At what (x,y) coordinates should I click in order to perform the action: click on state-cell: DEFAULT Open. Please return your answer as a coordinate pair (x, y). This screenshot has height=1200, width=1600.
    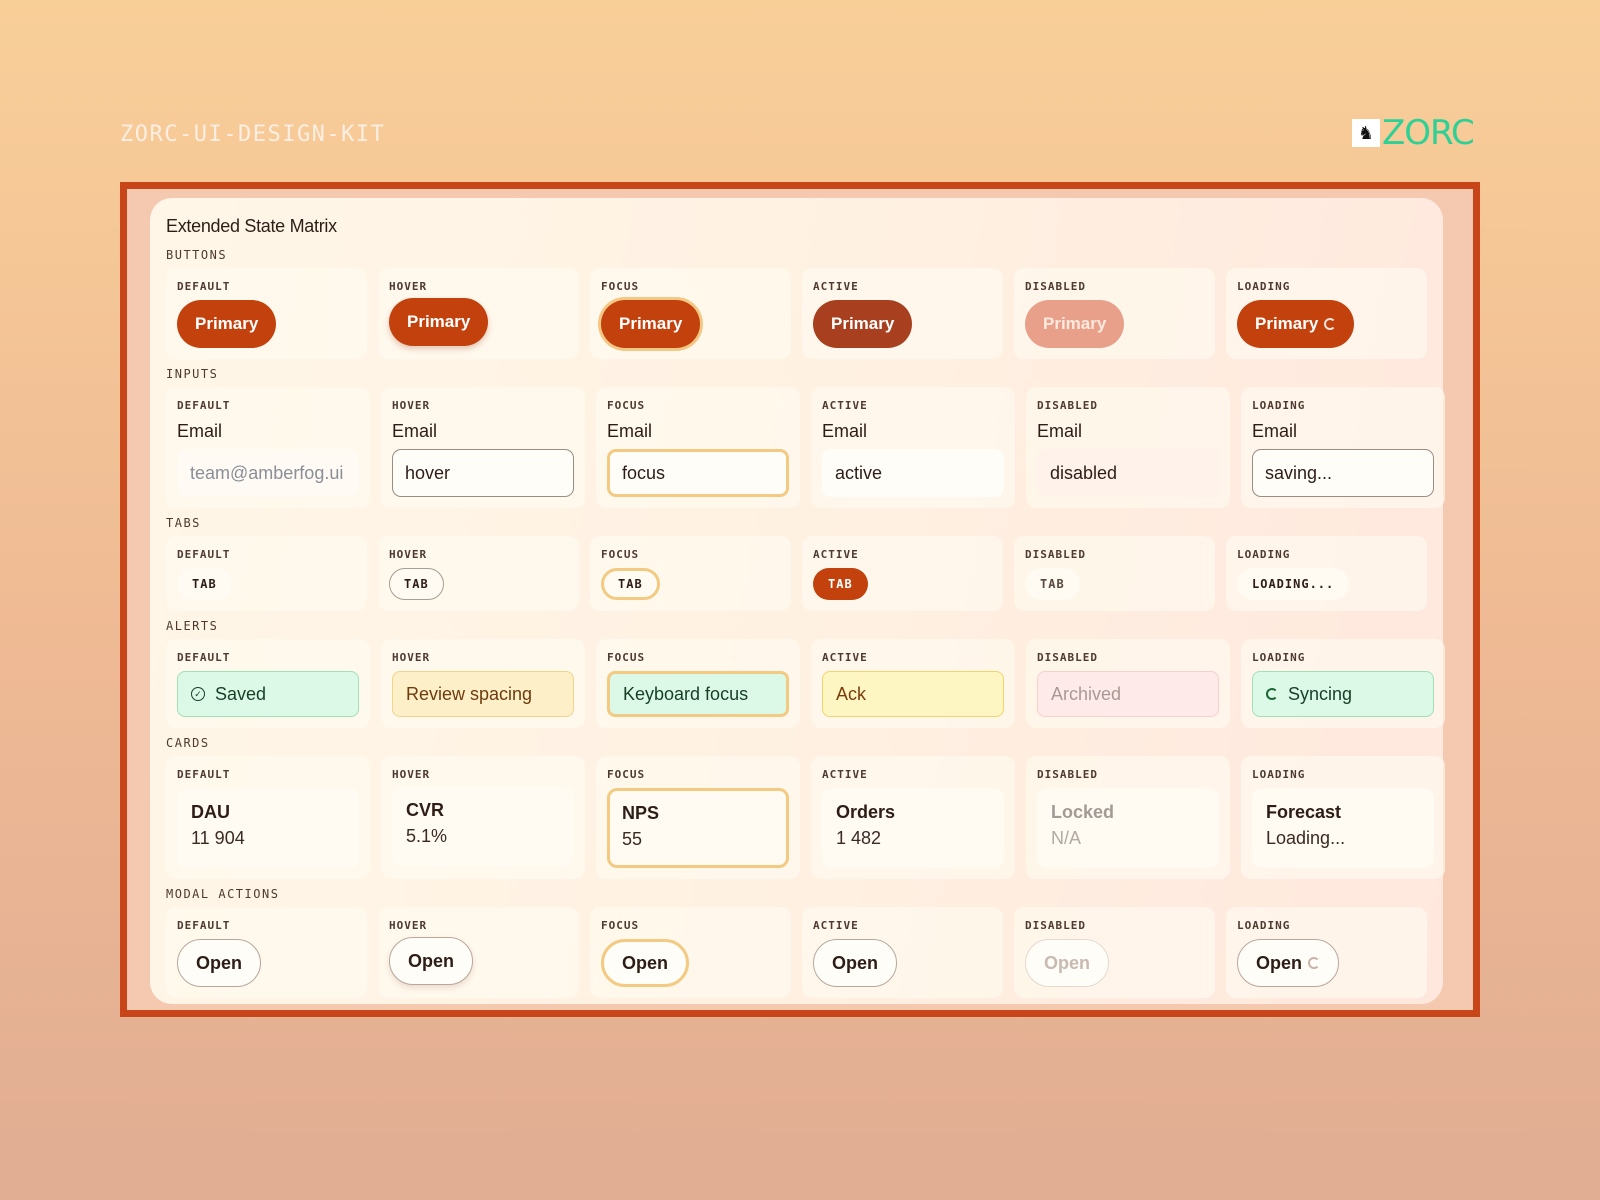
    Looking at the image, I should click on (266, 952).